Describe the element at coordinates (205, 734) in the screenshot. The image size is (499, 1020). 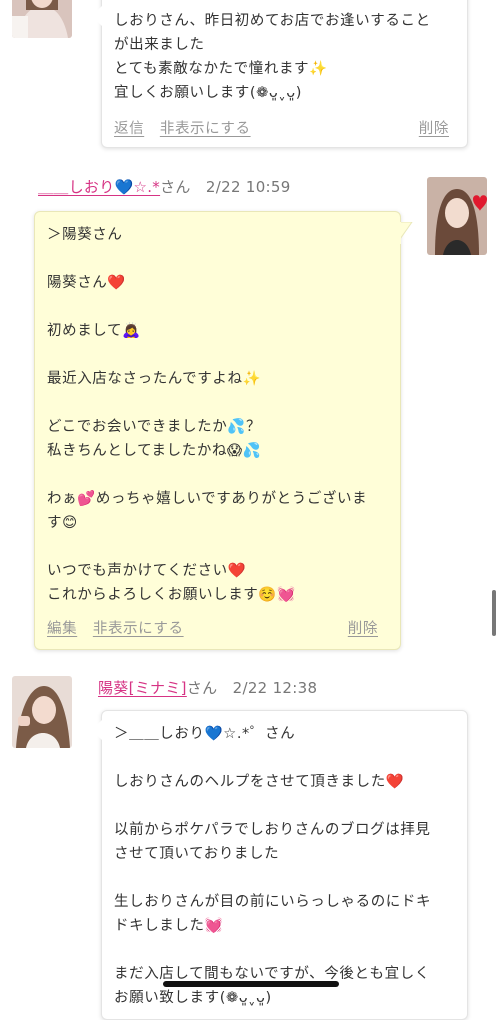
I see `comment-text-line: ＞＿＿しおり💙☆.*゜さん` at that location.